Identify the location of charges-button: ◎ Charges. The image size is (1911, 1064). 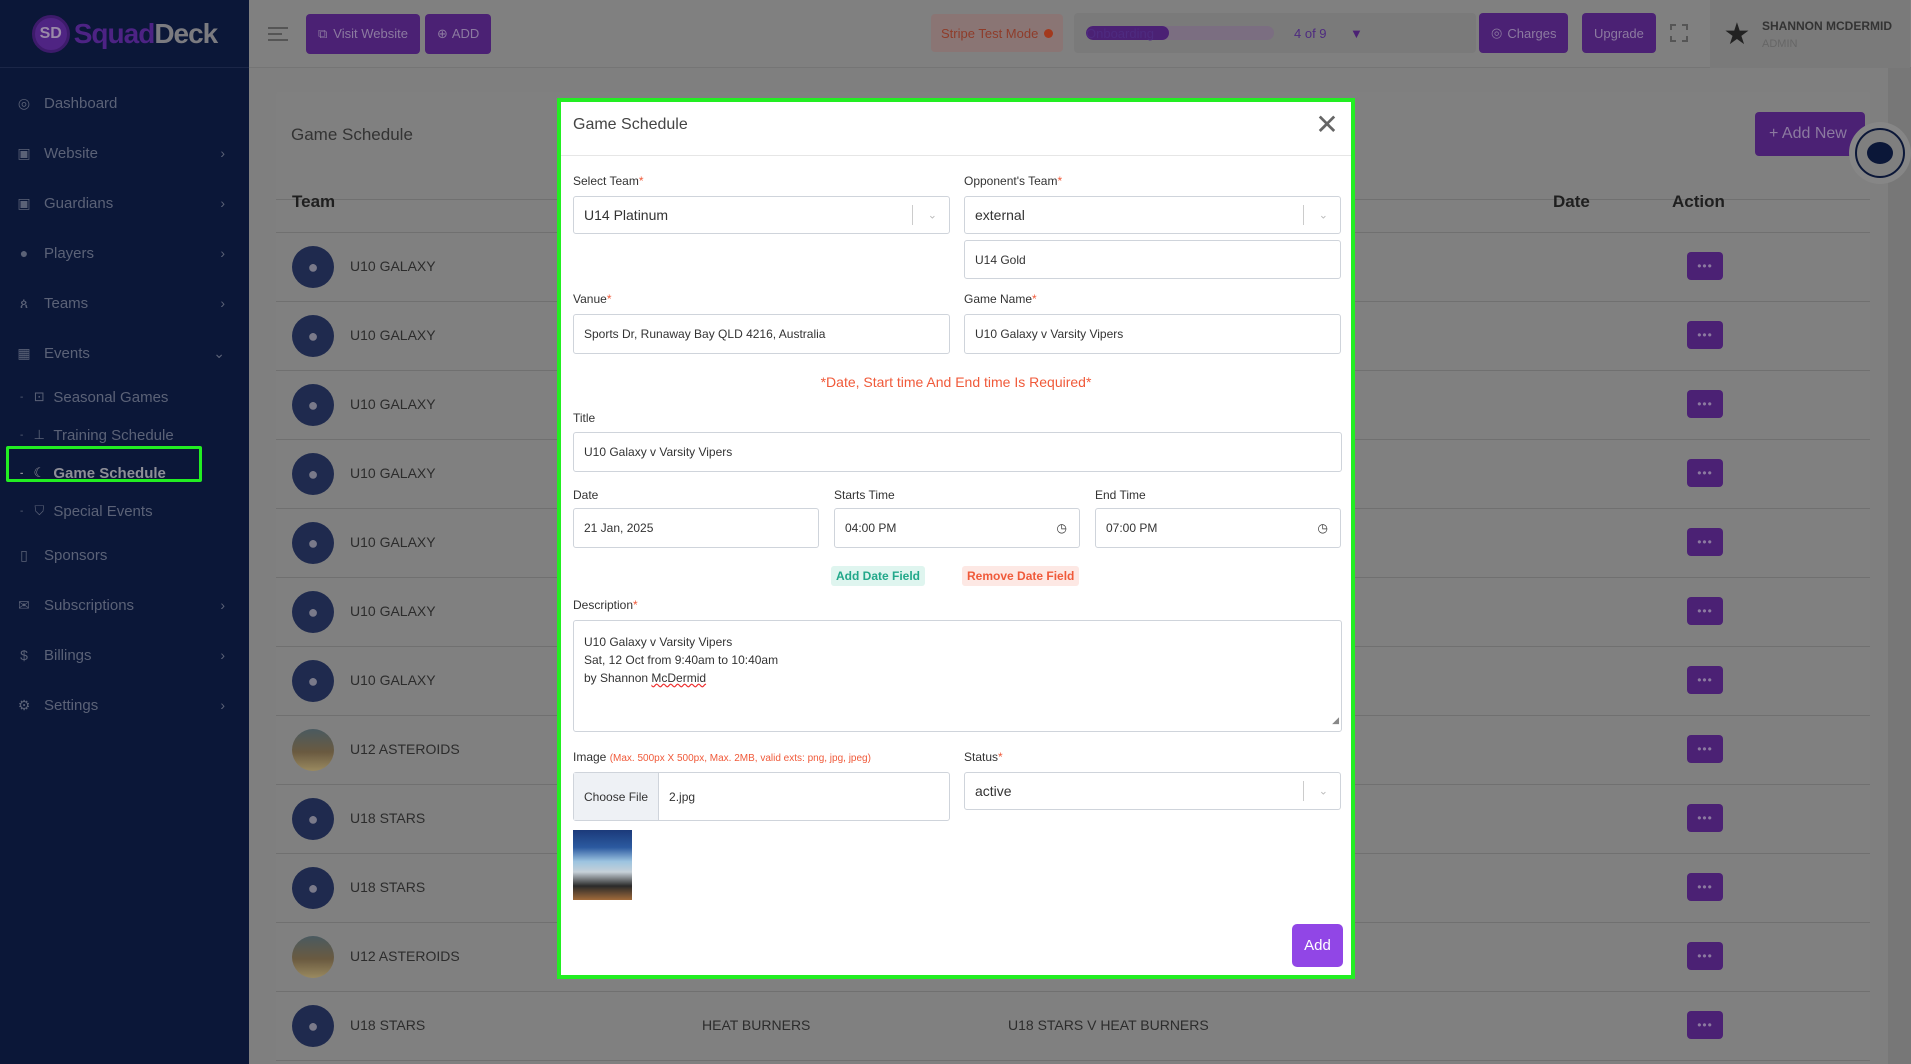
(1524, 33).